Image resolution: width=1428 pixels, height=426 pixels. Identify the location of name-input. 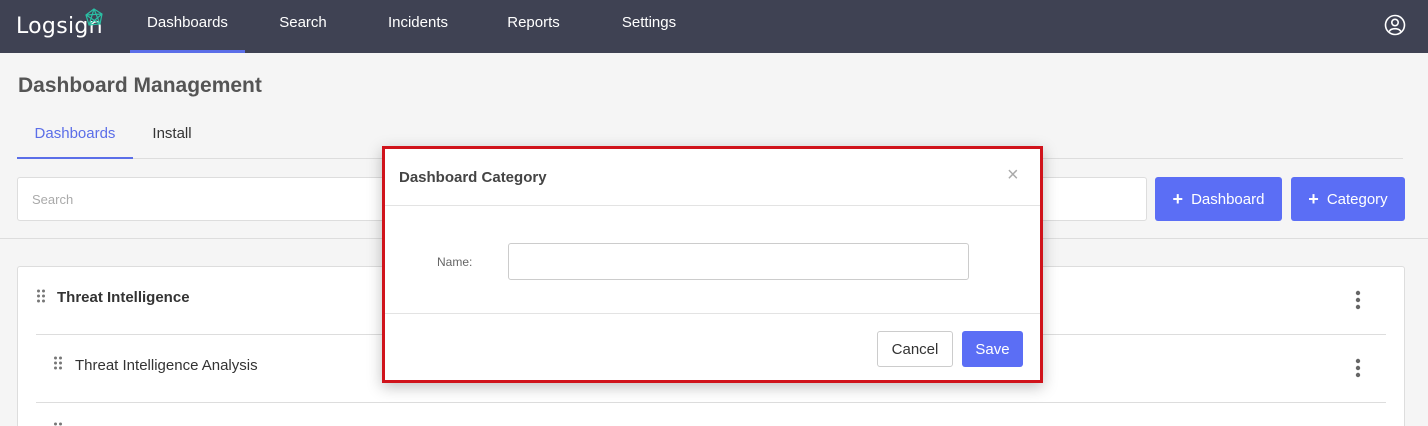
(738, 261).